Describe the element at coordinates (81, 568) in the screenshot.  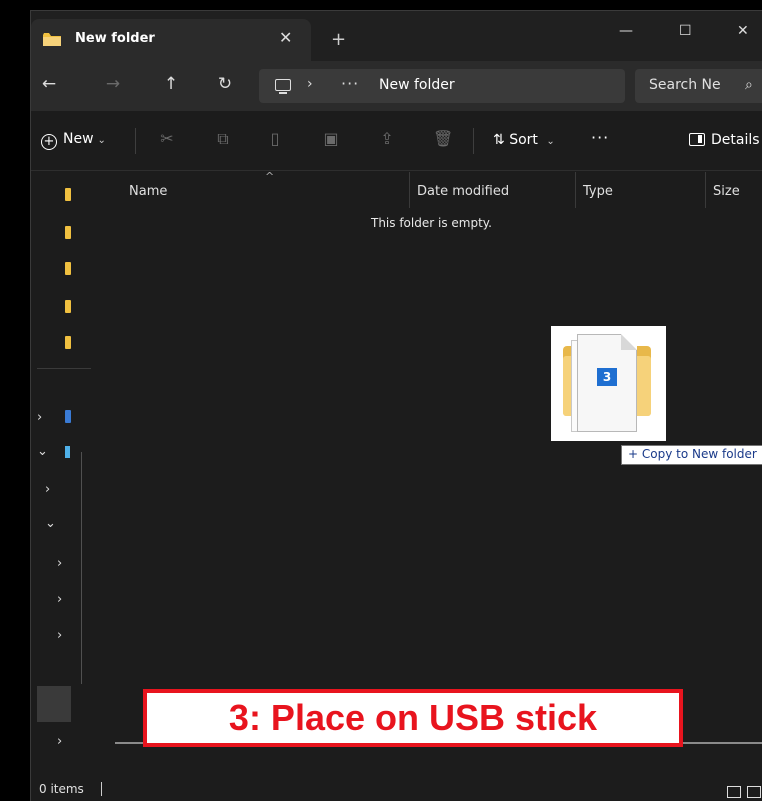
I see `tree-guide-line` at that location.